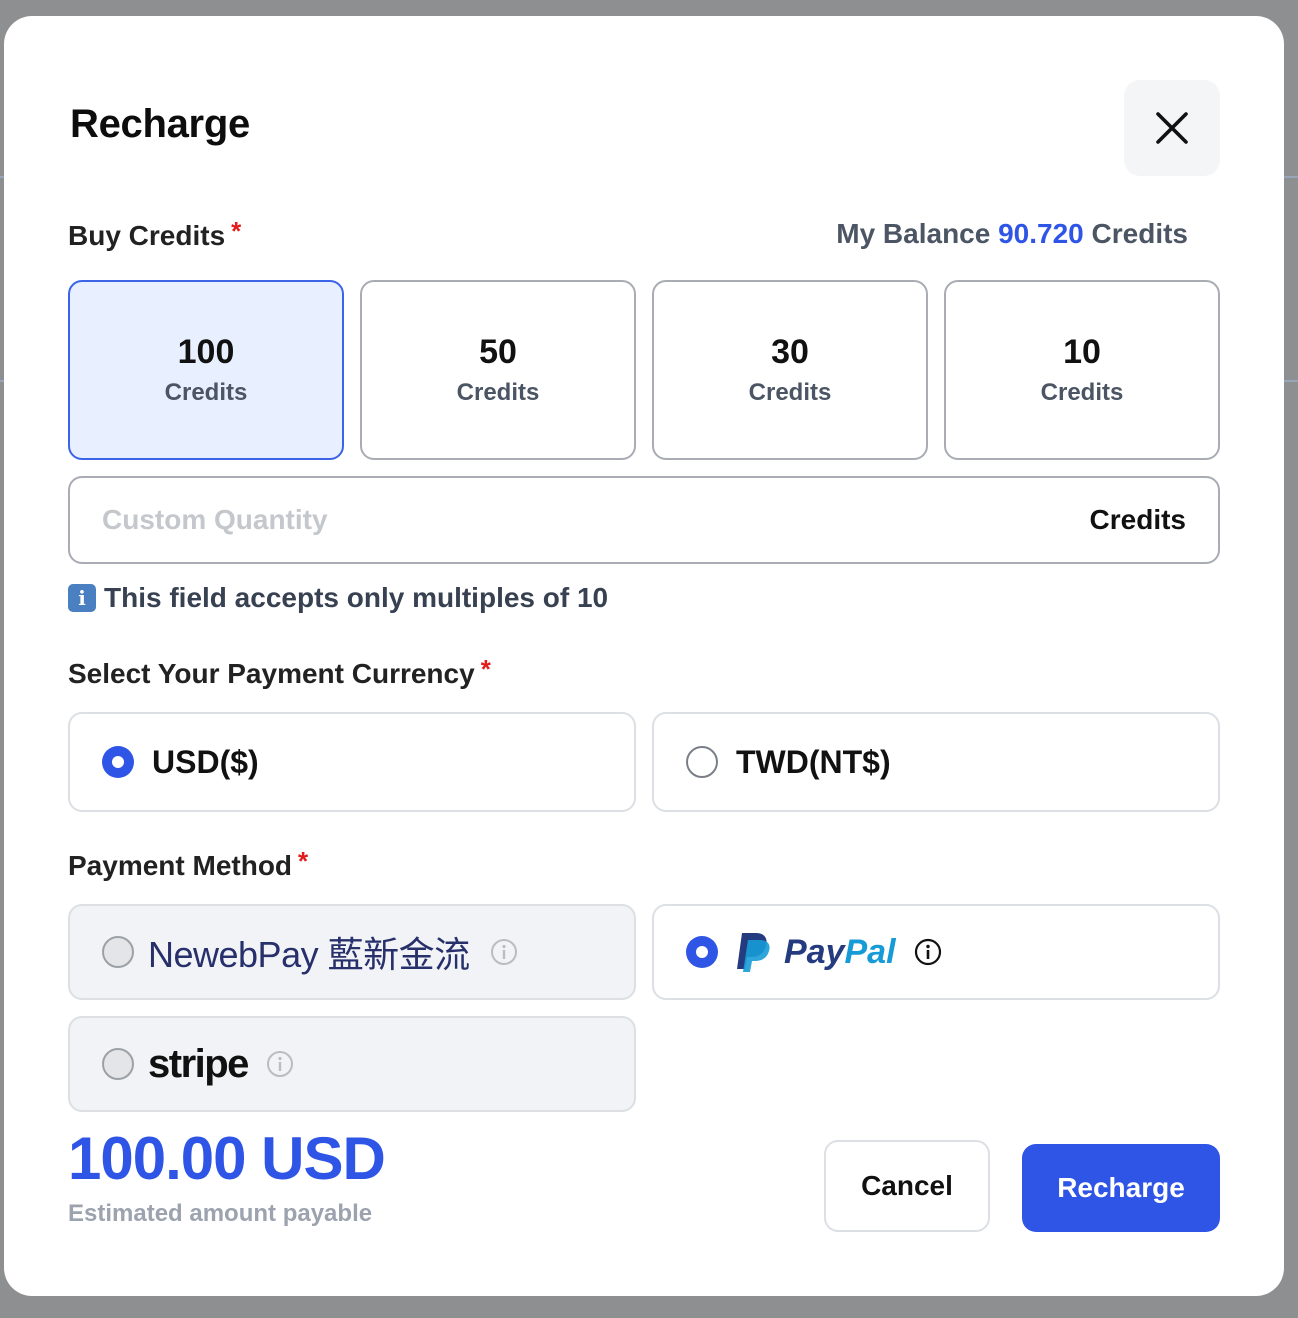 The height and width of the screenshot is (1318, 1298). I want to click on payment-option-paypal: PayPal, so click(936, 952).